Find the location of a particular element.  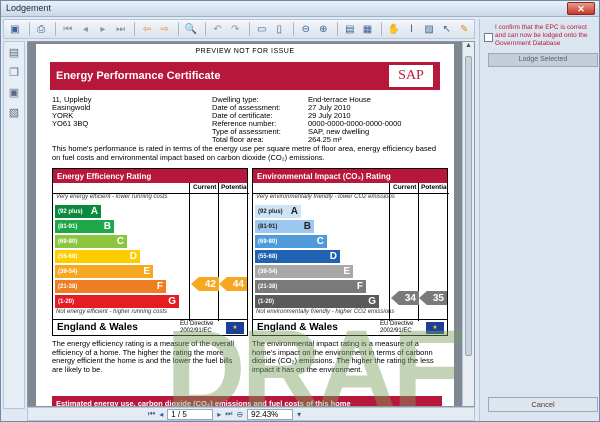

page-next-icon: ▸ is located at coordinates (103, 29).